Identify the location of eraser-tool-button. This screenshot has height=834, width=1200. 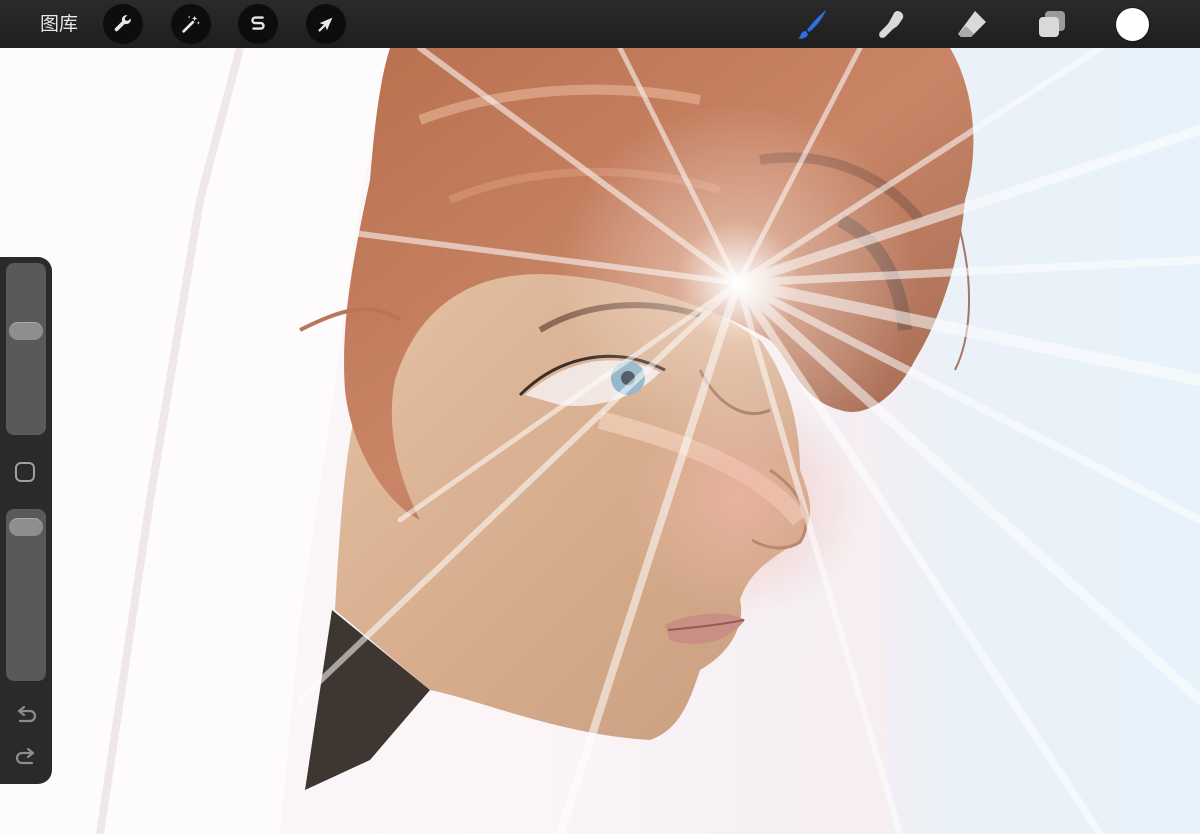
(972, 24).